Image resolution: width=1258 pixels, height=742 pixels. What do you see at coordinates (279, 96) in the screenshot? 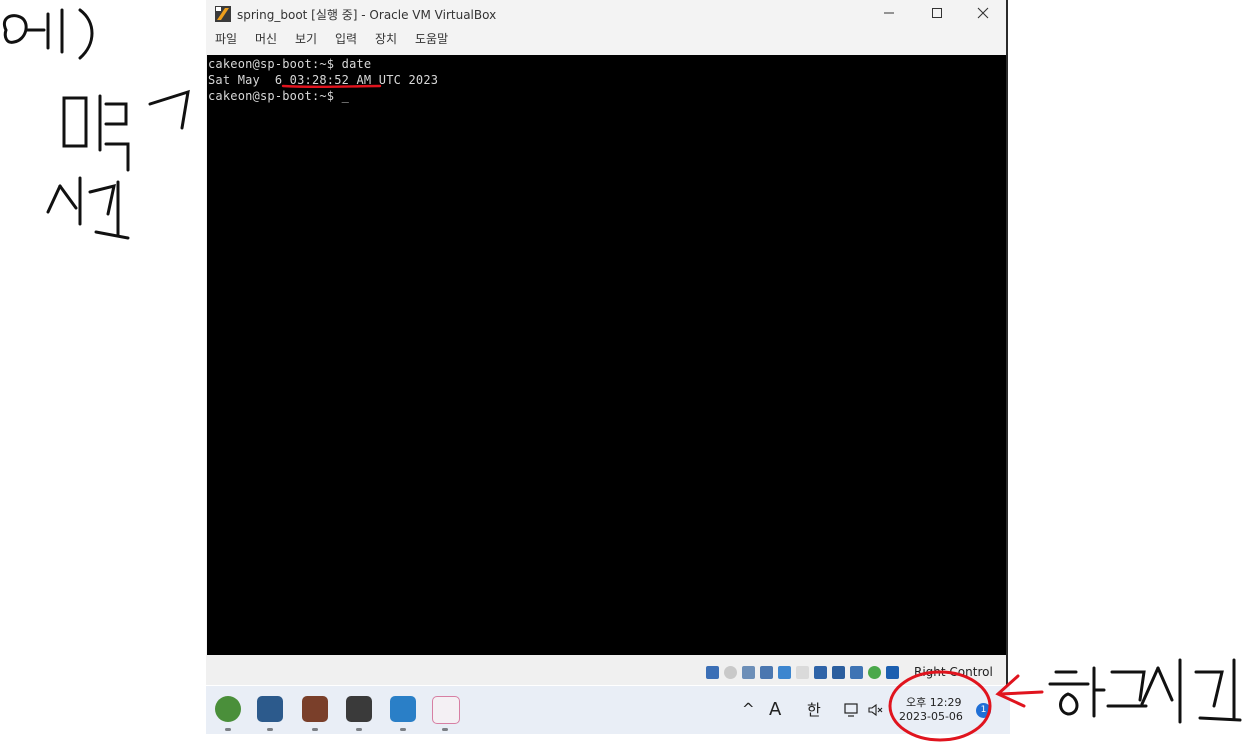
I see `terminal-line: cakeon@sp-boot:~$ _` at bounding box center [279, 96].